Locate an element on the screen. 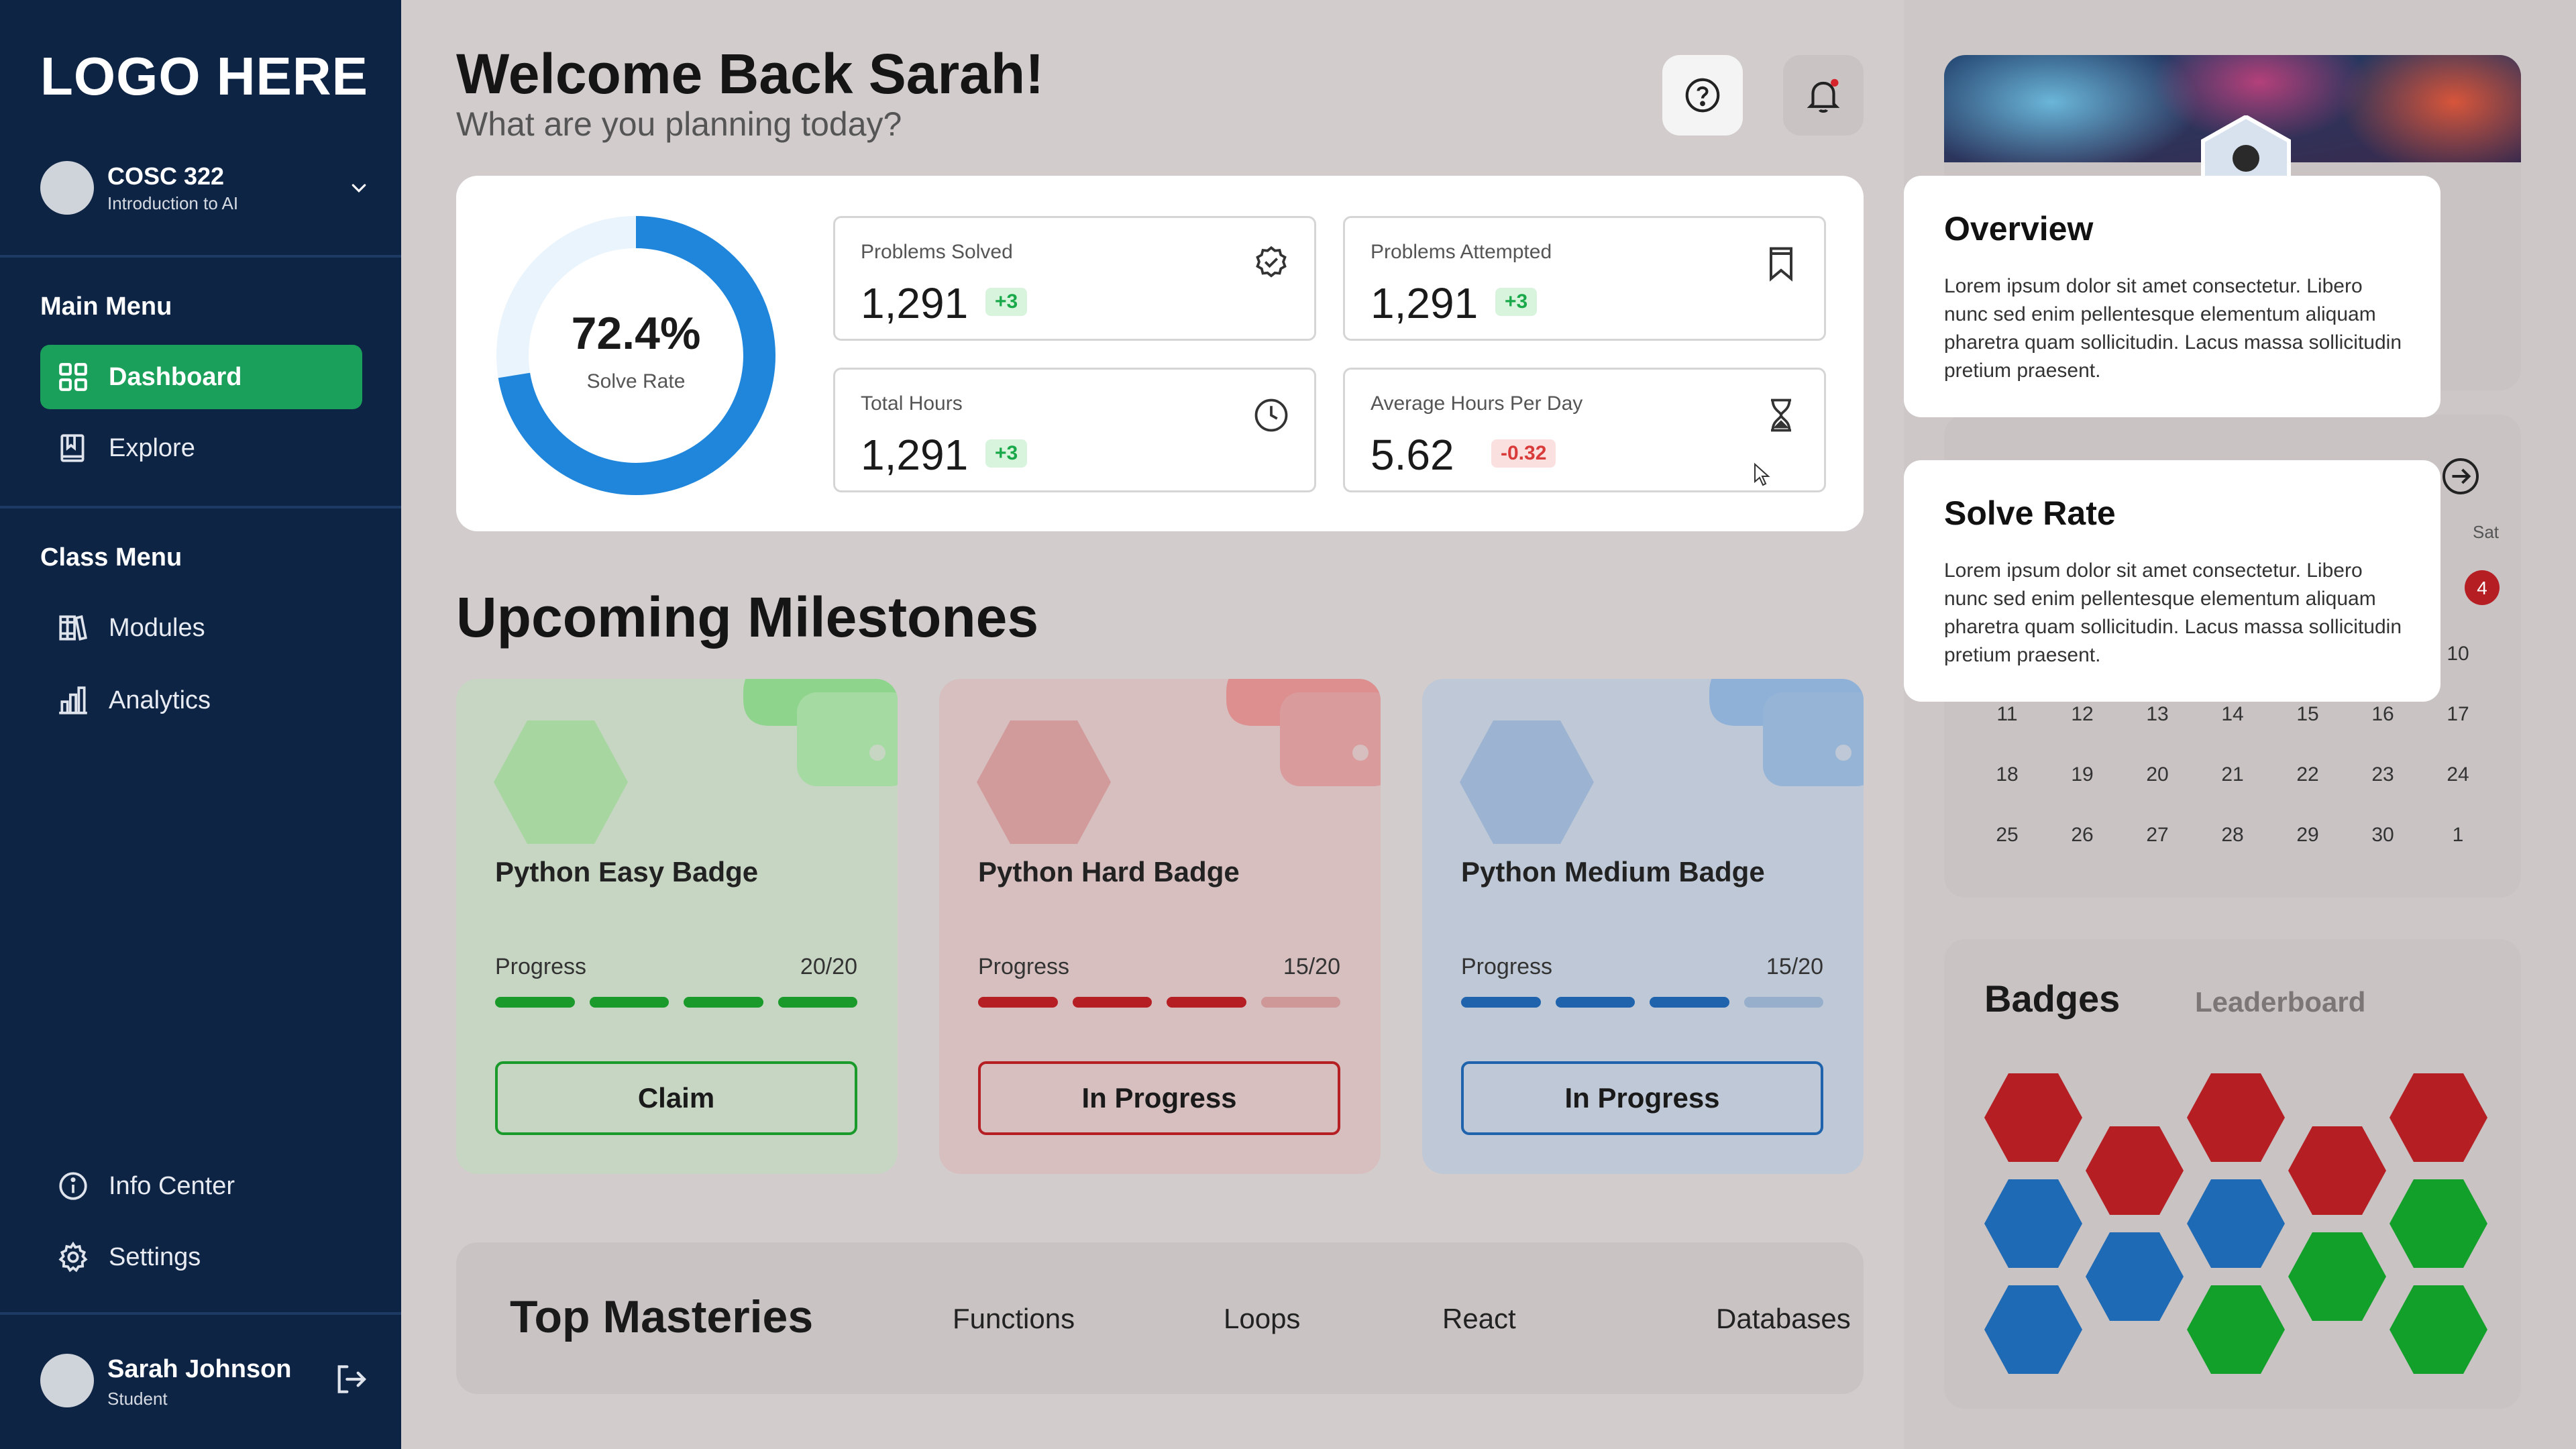 The height and width of the screenshot is (1449, 2576). calendar-day: 30 is located at coordinates (2383, 835).